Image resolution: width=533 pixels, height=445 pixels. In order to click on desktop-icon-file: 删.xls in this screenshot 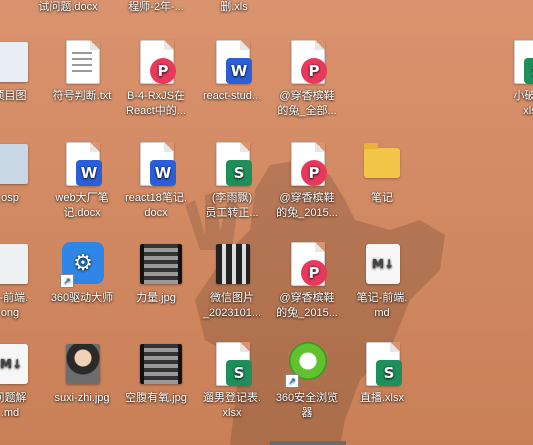, I will do `click(234, 7)`.